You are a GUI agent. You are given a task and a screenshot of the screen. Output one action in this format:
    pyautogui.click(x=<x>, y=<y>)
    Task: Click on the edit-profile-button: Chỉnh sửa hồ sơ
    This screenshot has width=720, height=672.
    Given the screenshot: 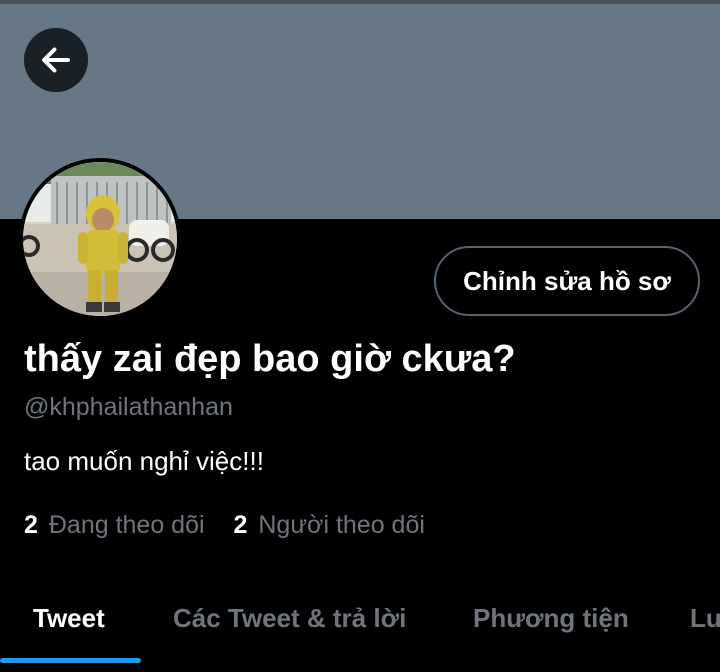 What is the action you would take?
    pyautogui.click(x=567, y=281)
    